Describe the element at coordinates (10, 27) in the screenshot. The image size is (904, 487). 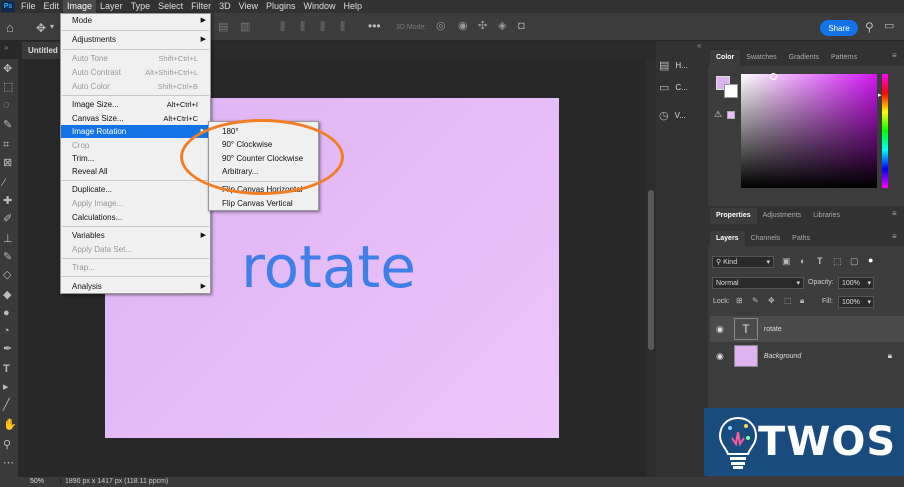
I see `home-icon: ⌂` at that location.